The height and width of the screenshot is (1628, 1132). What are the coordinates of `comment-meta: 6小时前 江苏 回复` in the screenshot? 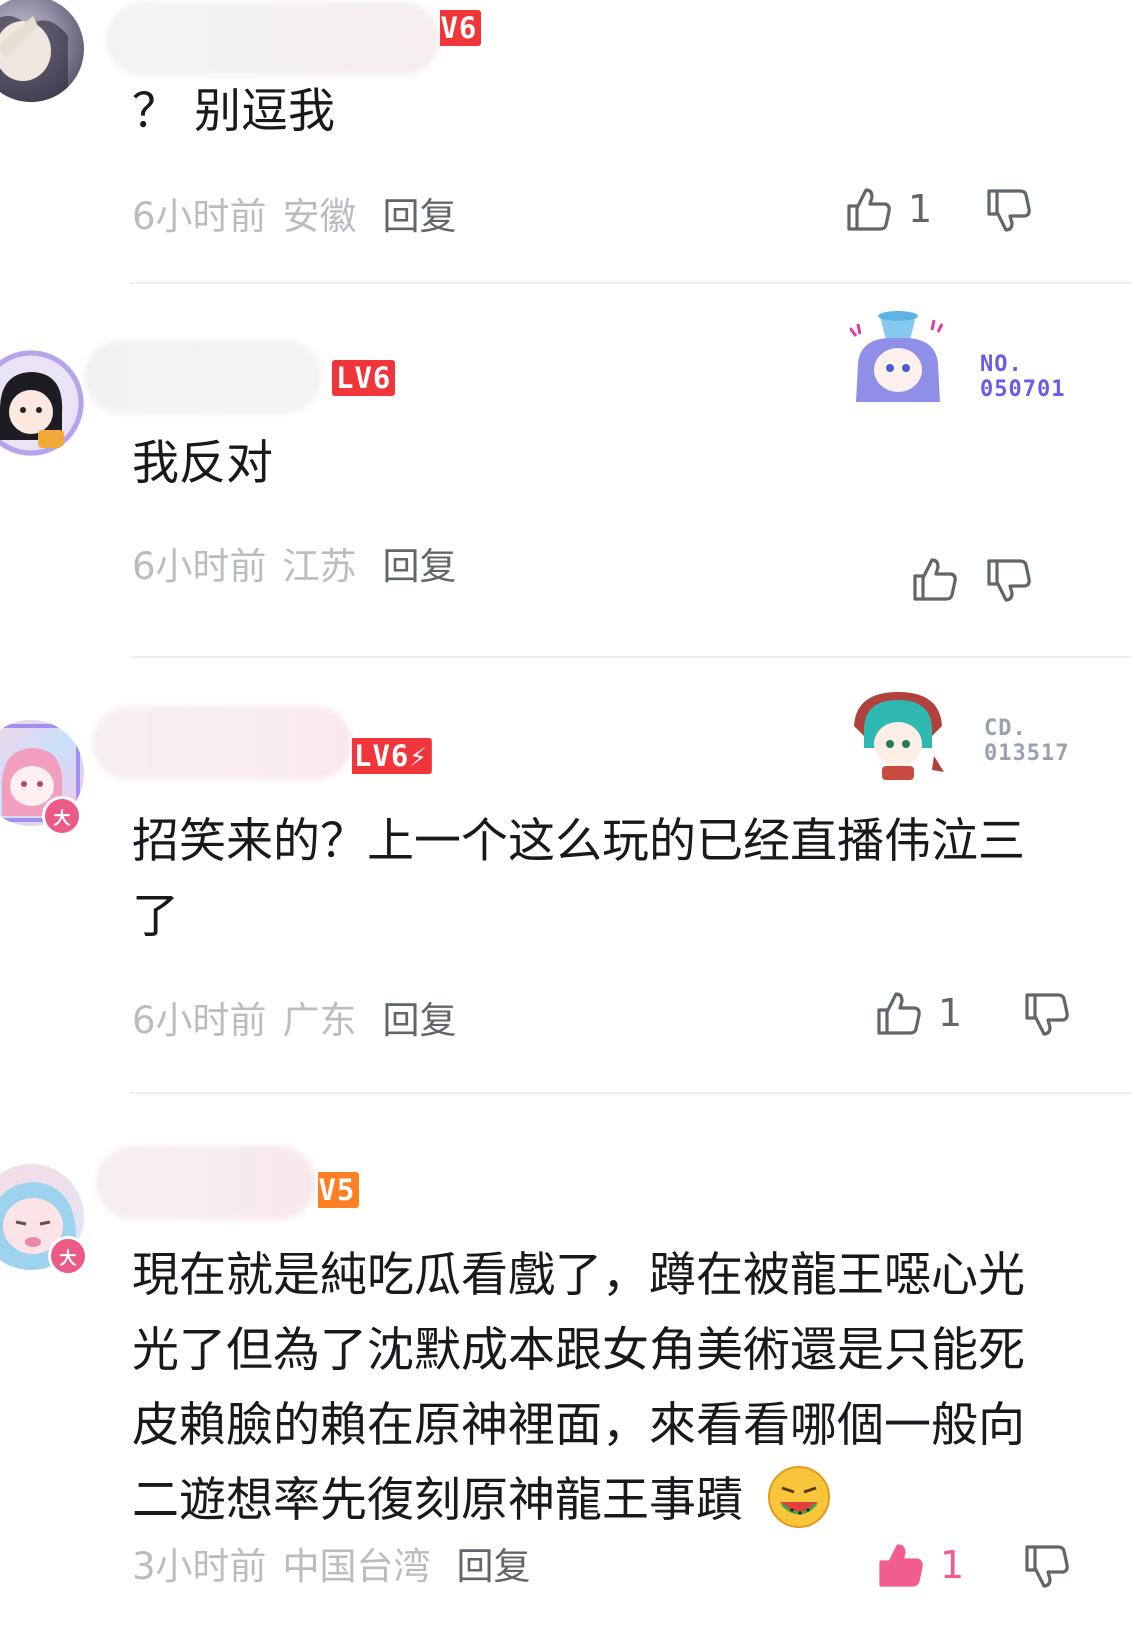 It's located at (294, 563).